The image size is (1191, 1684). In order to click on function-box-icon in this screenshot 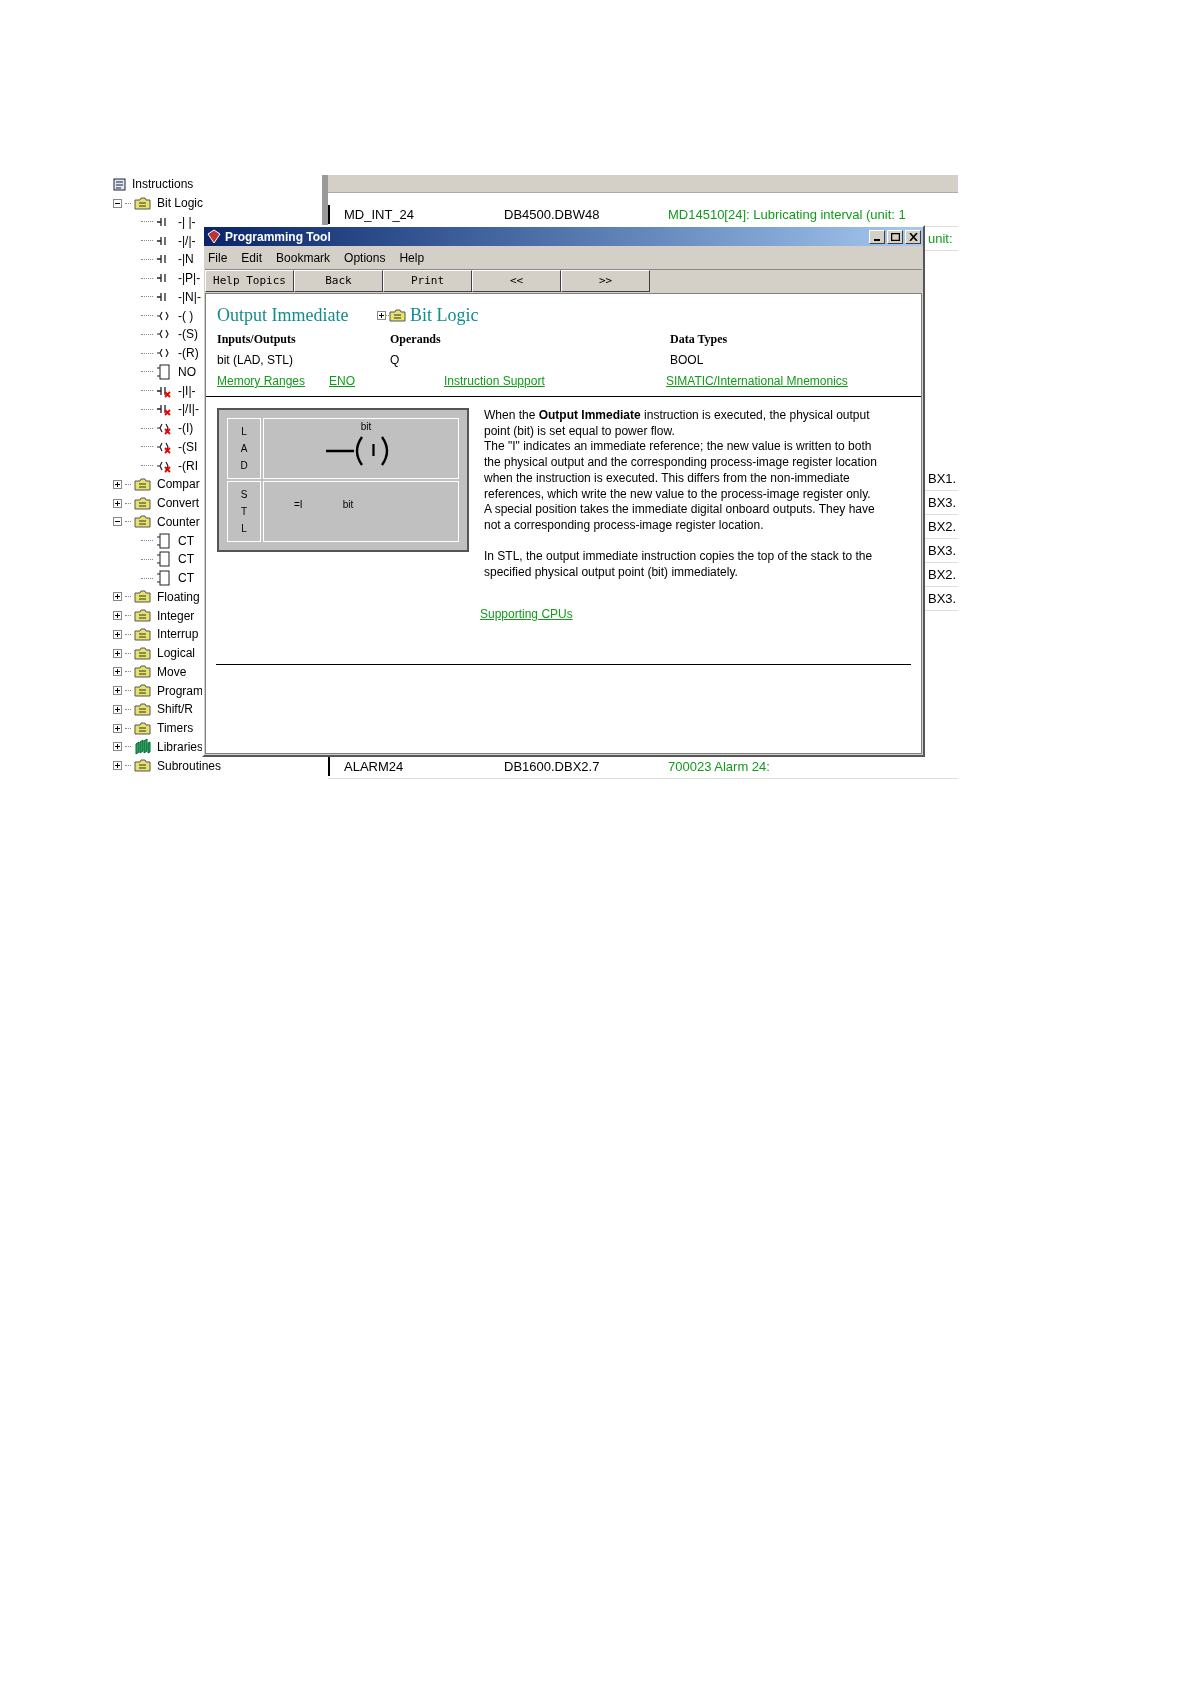, I will do `click(164, 540)`.